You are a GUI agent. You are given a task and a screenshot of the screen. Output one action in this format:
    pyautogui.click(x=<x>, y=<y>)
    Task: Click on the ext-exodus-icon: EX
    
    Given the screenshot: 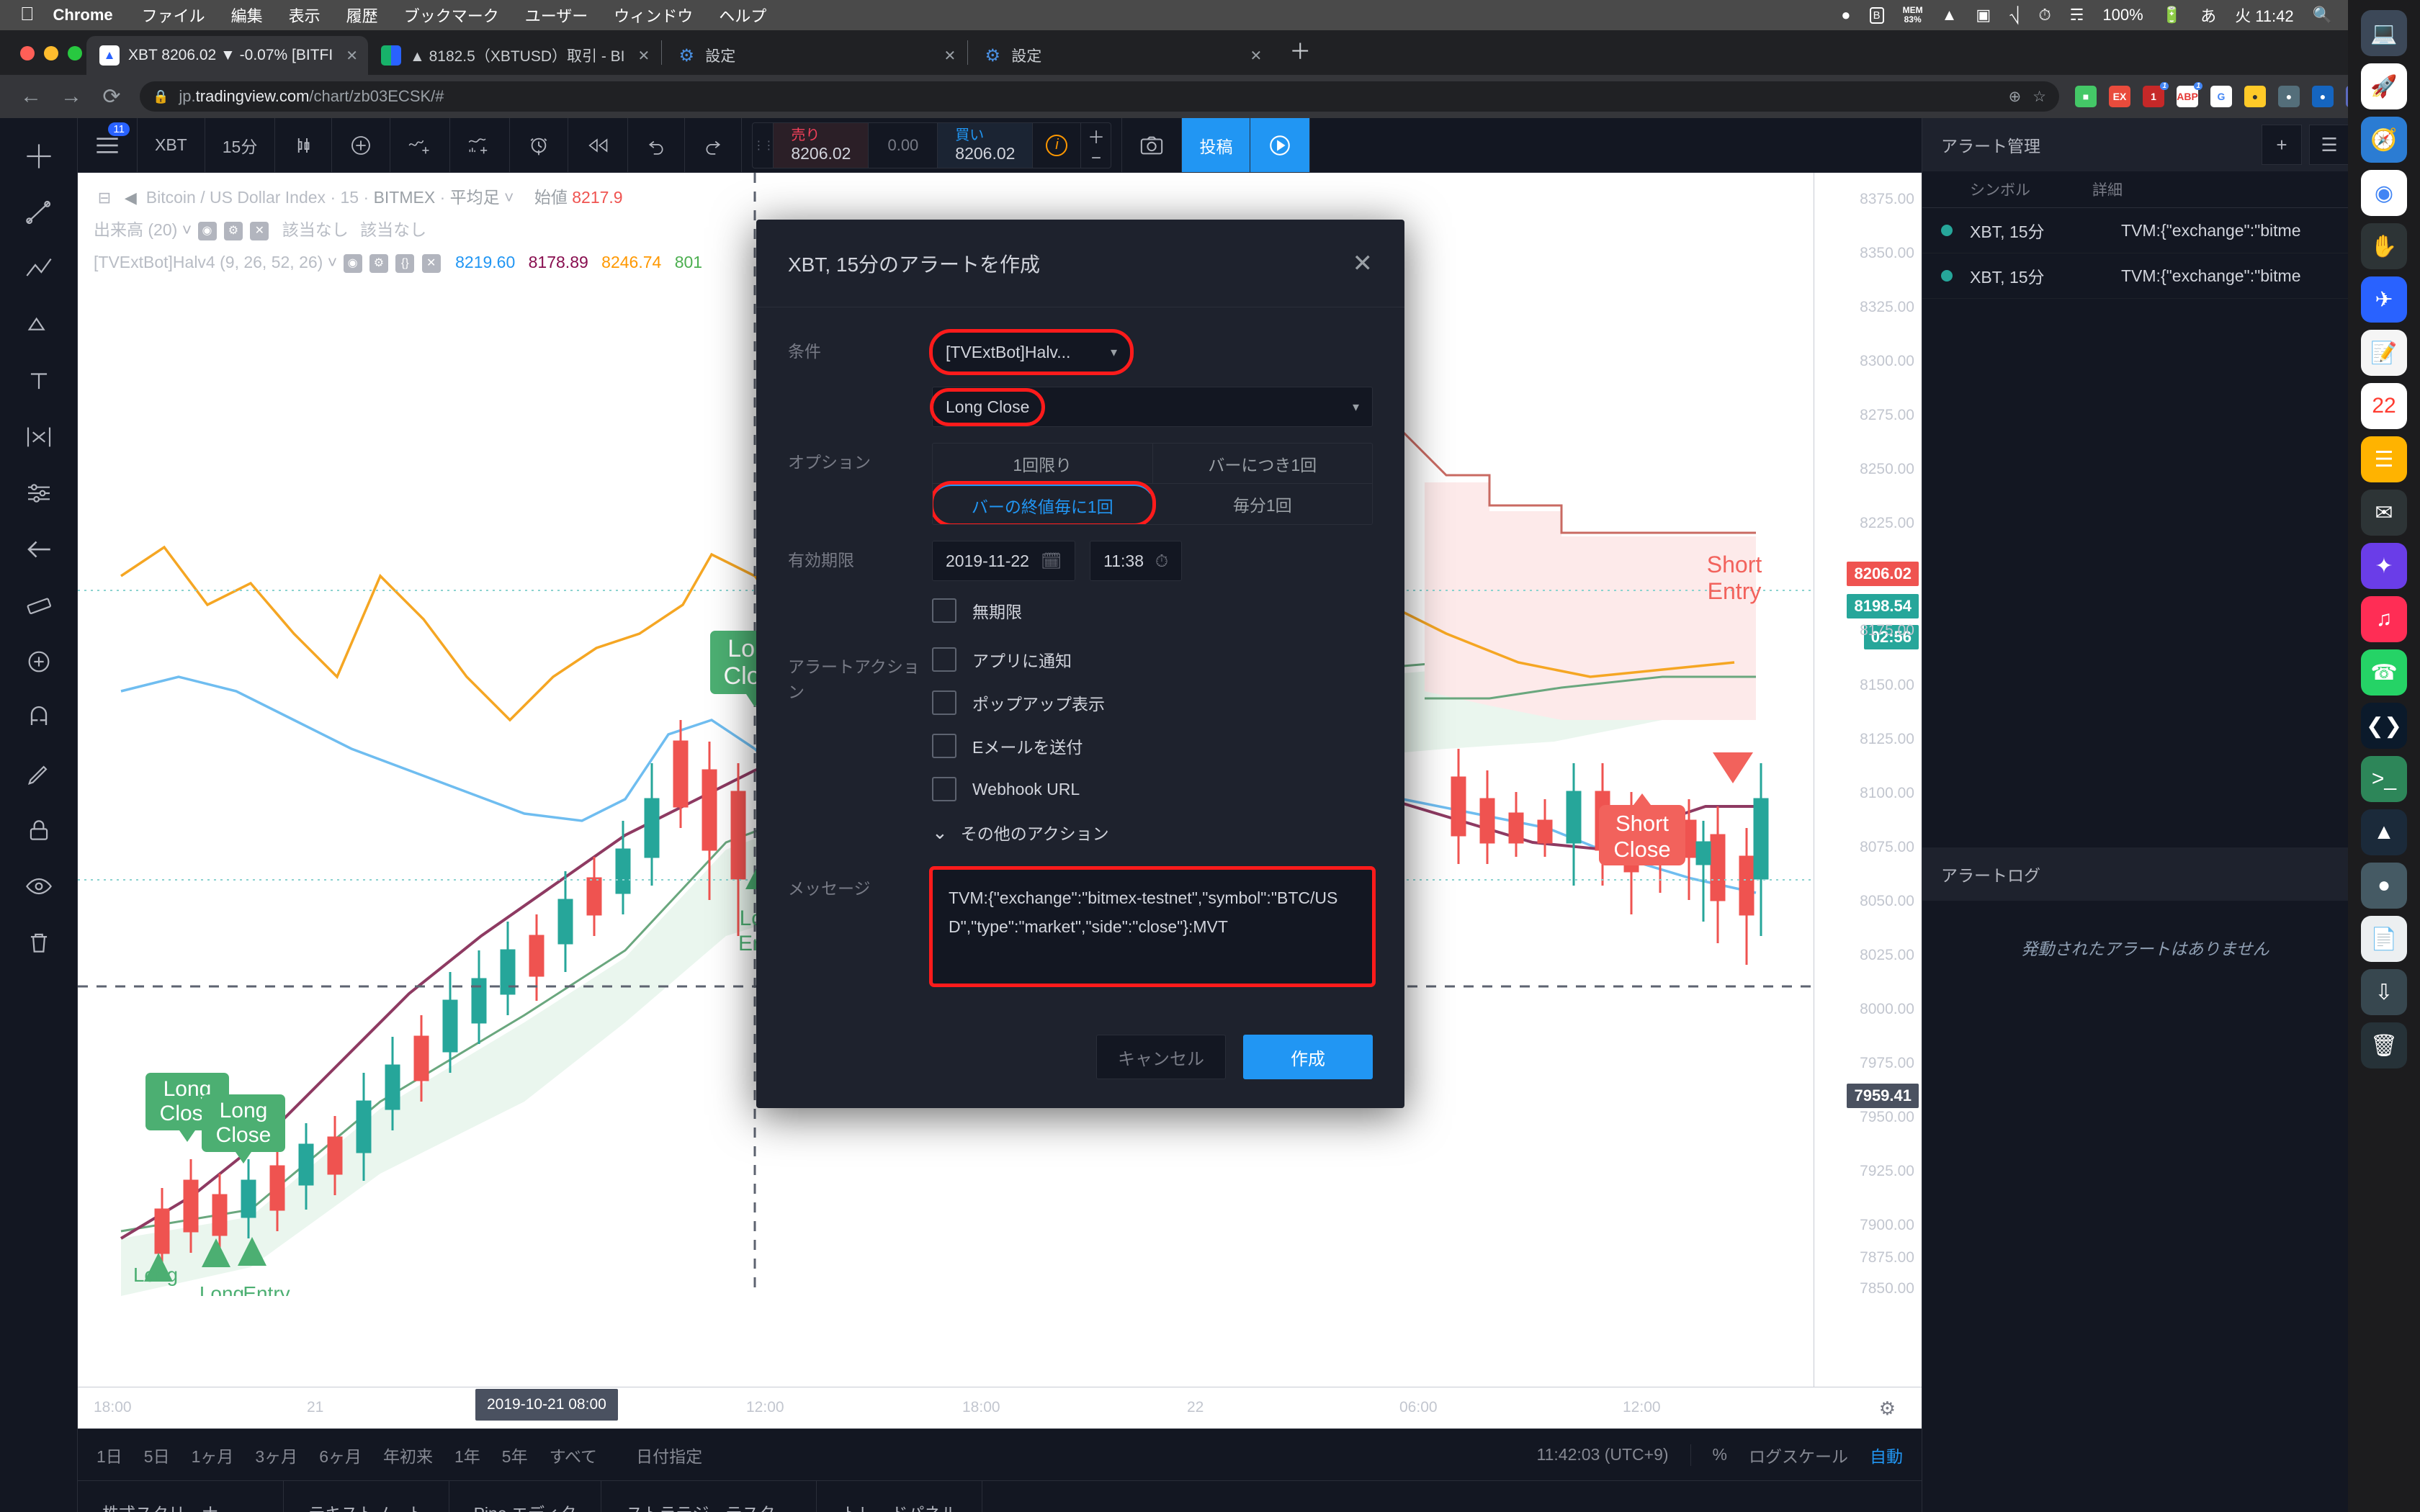 What is the action you would take?
    pyautogui.click(x=2119, y=96)
    